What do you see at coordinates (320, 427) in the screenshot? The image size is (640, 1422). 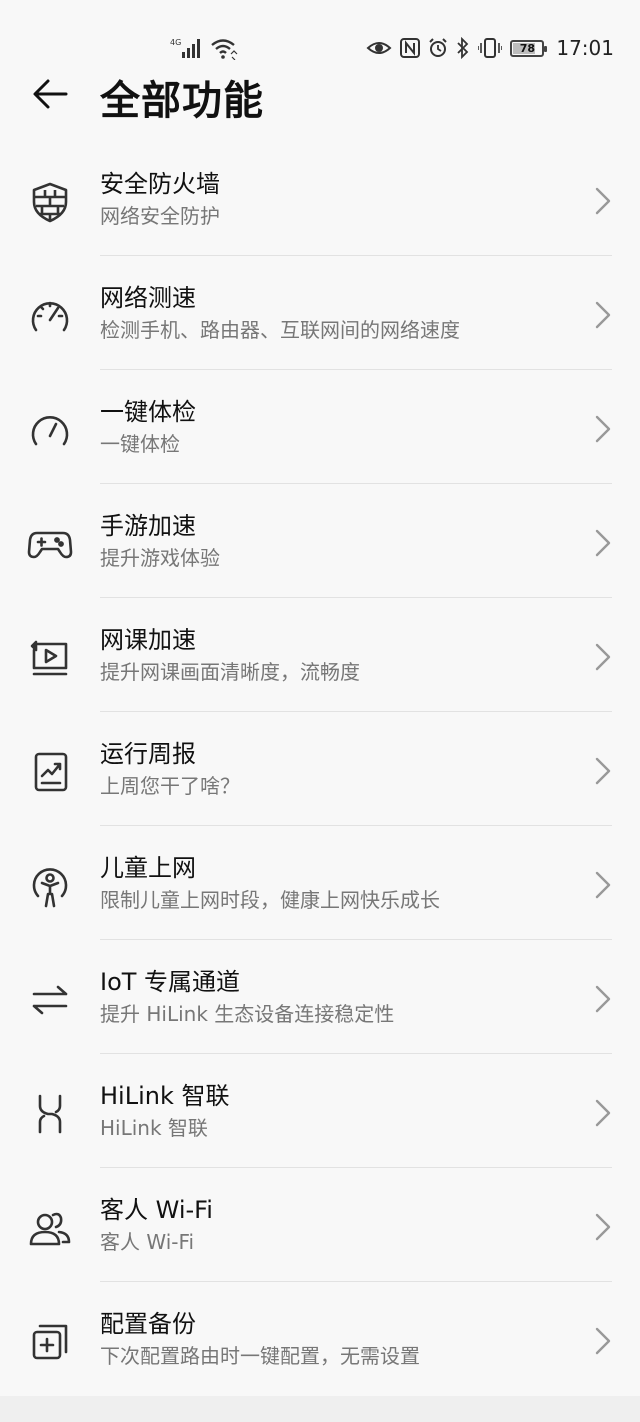 I see `feature-item-checkup: 一键体检 一键体检` at bounding box center [320, 427].